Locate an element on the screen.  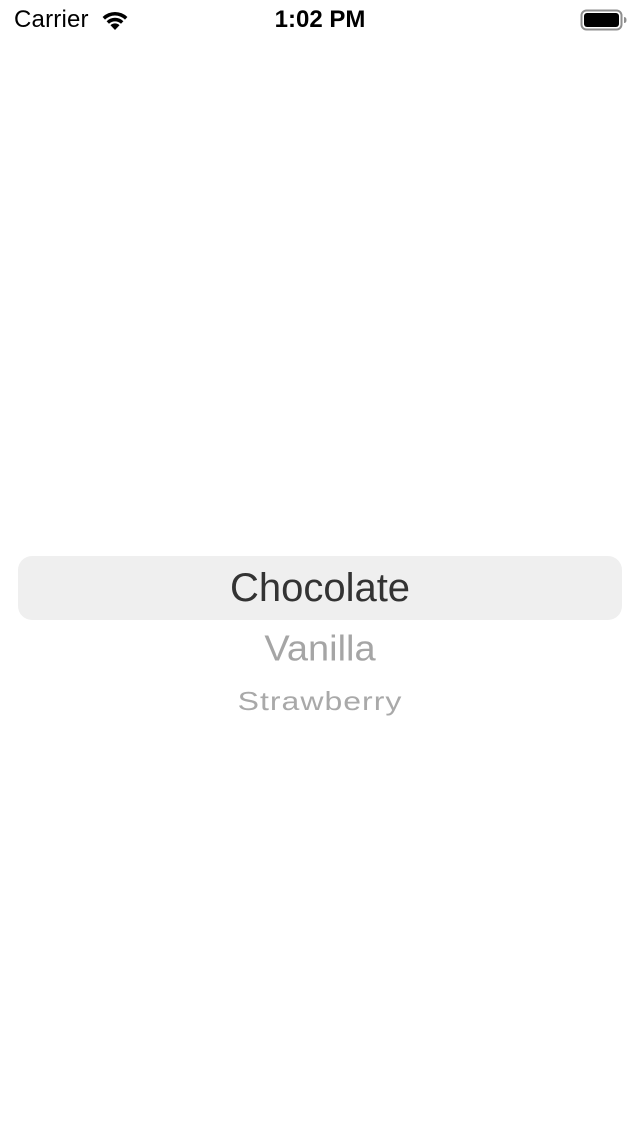
battery-full-icon is located at coordinates (603, 20).